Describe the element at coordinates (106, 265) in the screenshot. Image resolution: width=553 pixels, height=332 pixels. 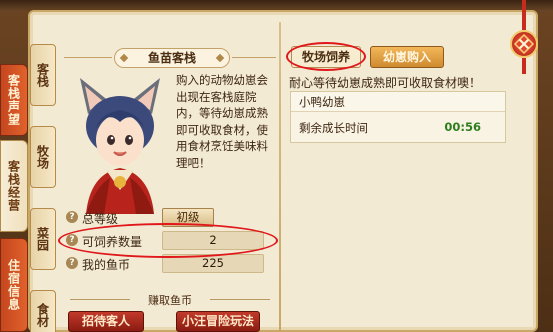
I see `stat-label: 我的鱼币` at that location.